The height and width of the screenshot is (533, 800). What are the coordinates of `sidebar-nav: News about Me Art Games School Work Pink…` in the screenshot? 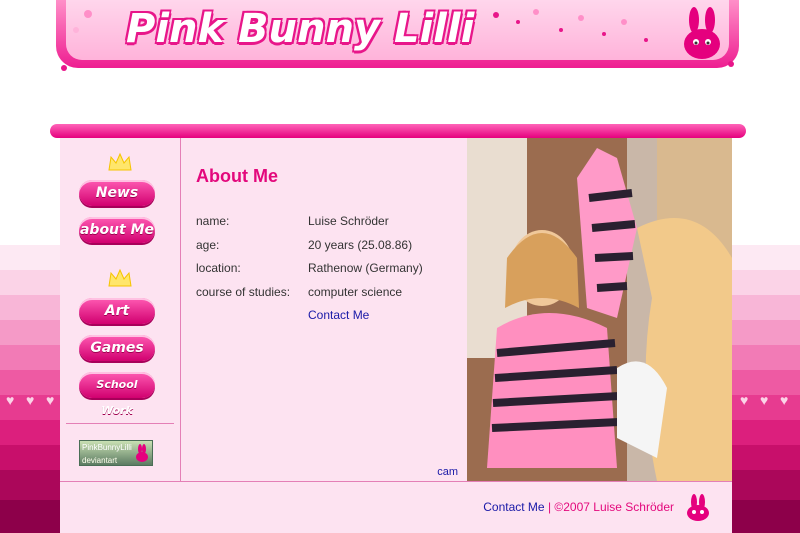 It's located at (120, 309).